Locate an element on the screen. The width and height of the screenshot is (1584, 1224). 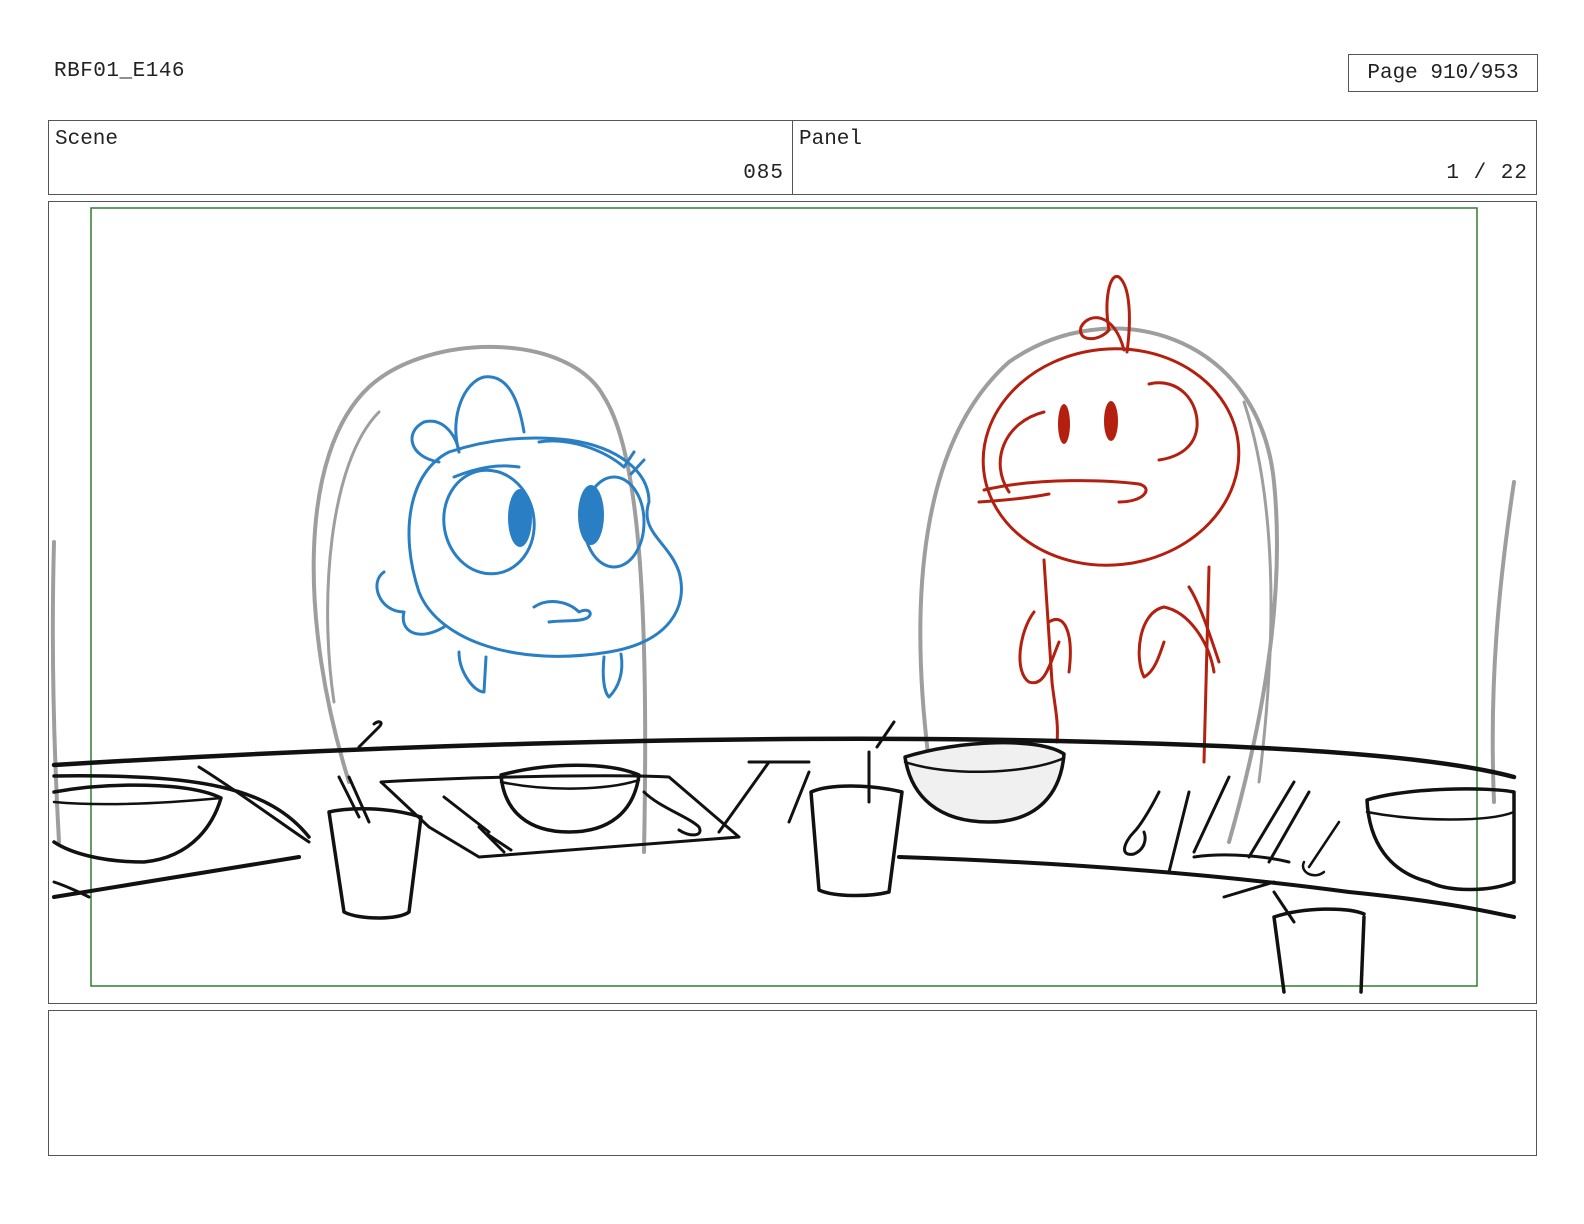
edge-chair-left is located at coordinates (55, 692).